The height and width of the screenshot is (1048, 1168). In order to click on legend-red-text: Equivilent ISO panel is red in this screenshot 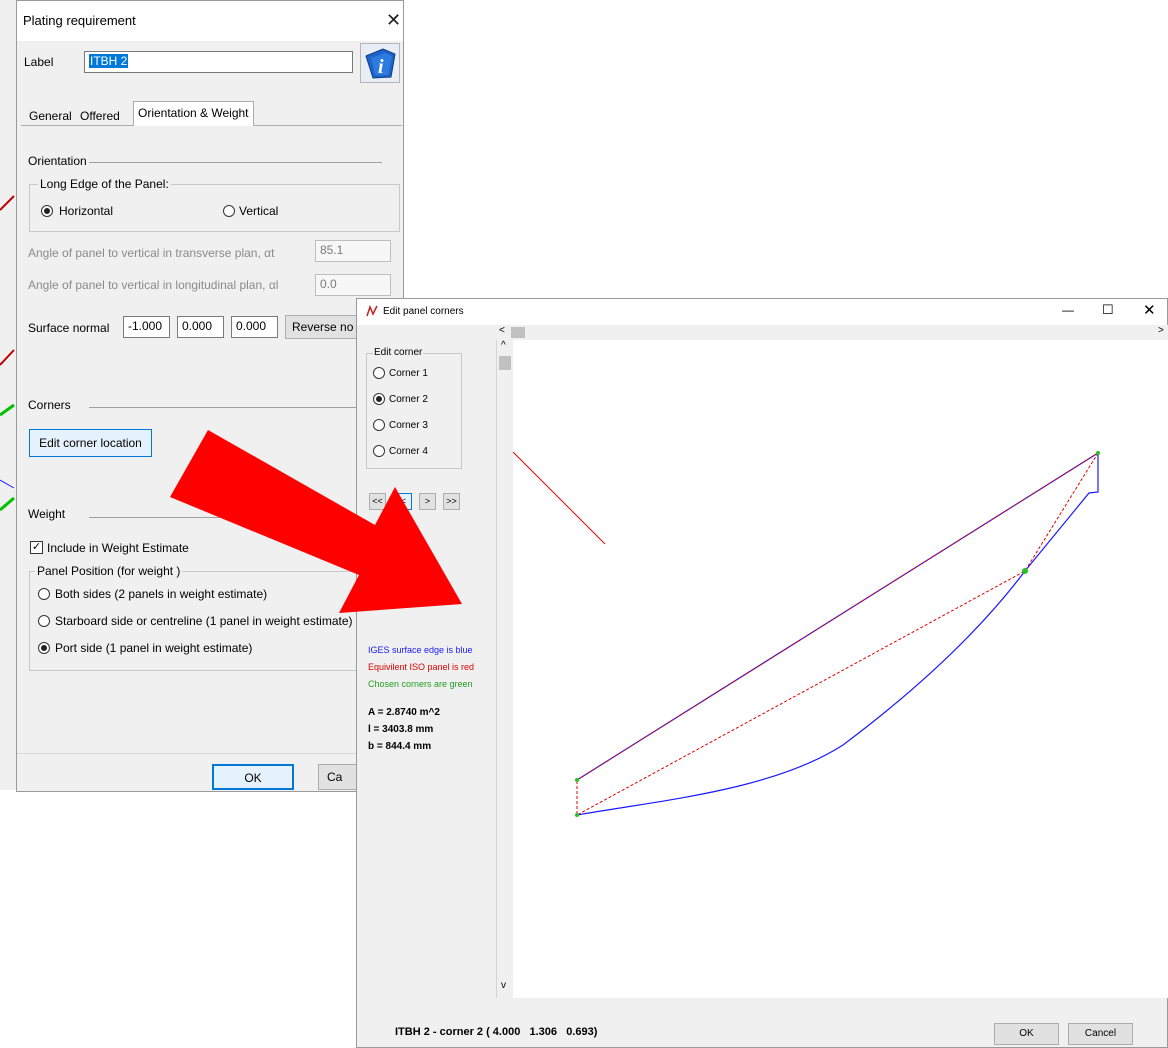, I will do `click(421, 667)`.